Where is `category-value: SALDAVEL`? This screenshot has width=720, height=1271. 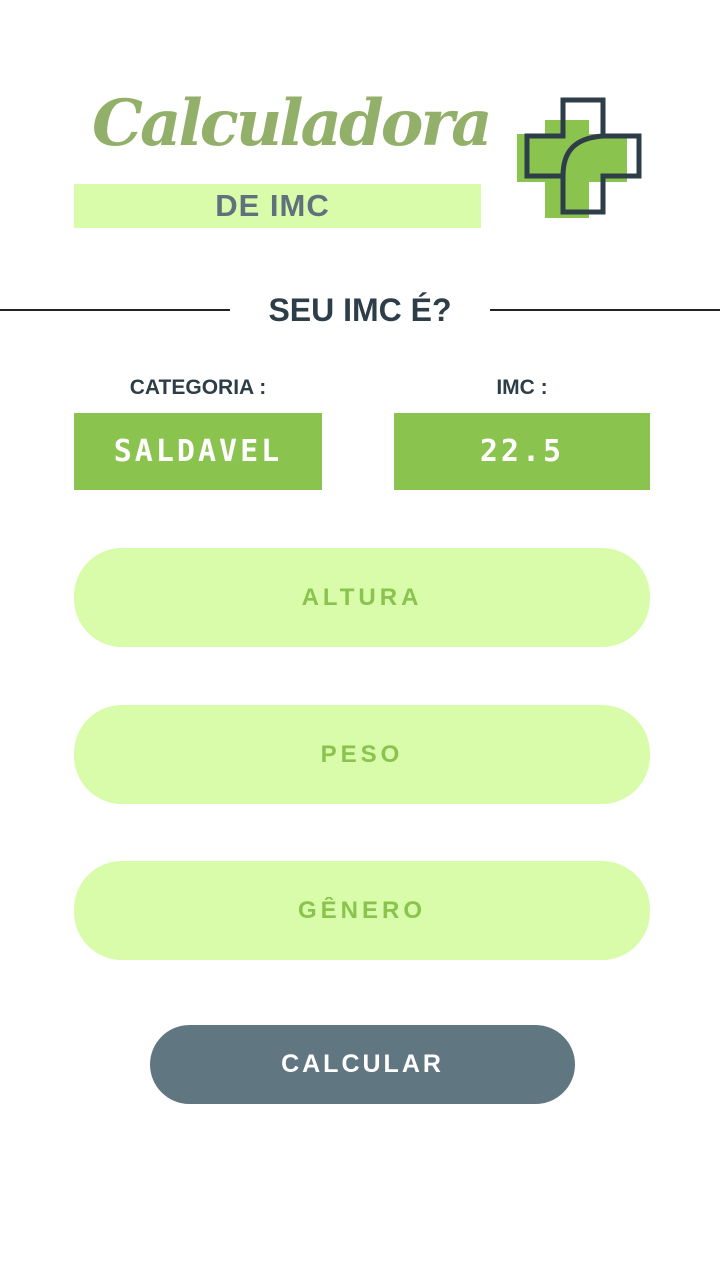
category-value: SALDAVEL is located at coordinates (198, 451).